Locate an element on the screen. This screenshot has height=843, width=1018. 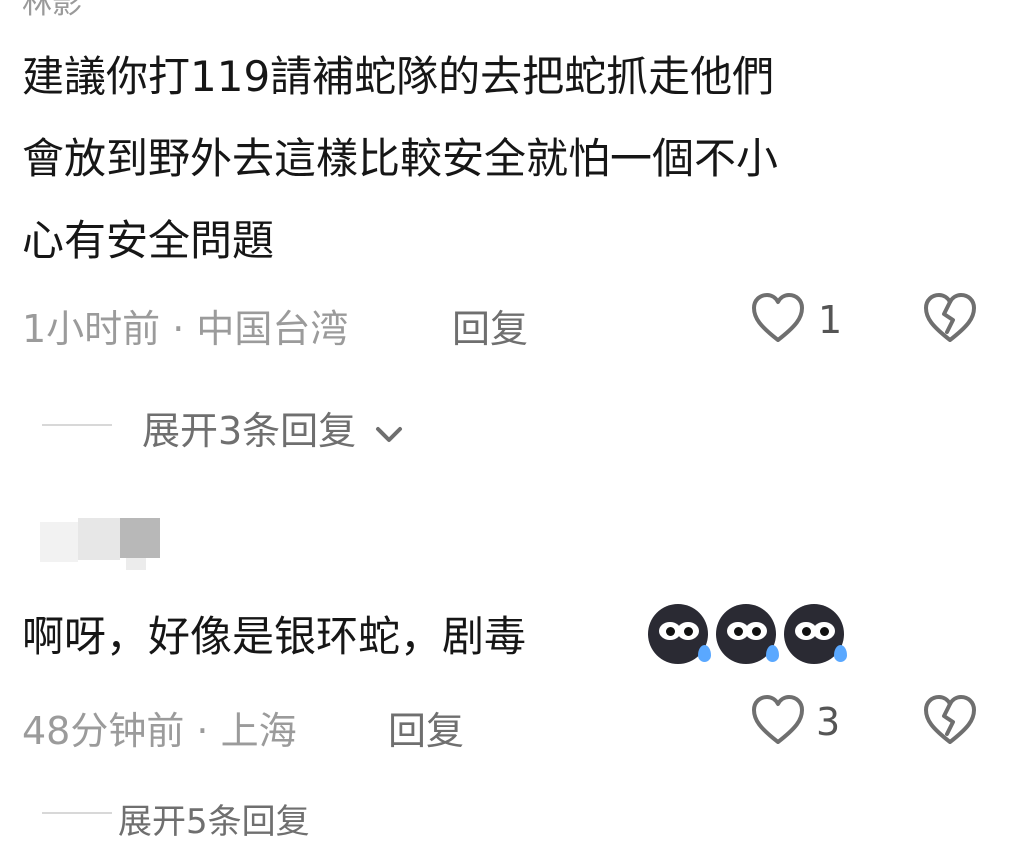
comment-text-content: 啊呀，好像是银环蛇，剧毒 is located at coordinates (274, 636).